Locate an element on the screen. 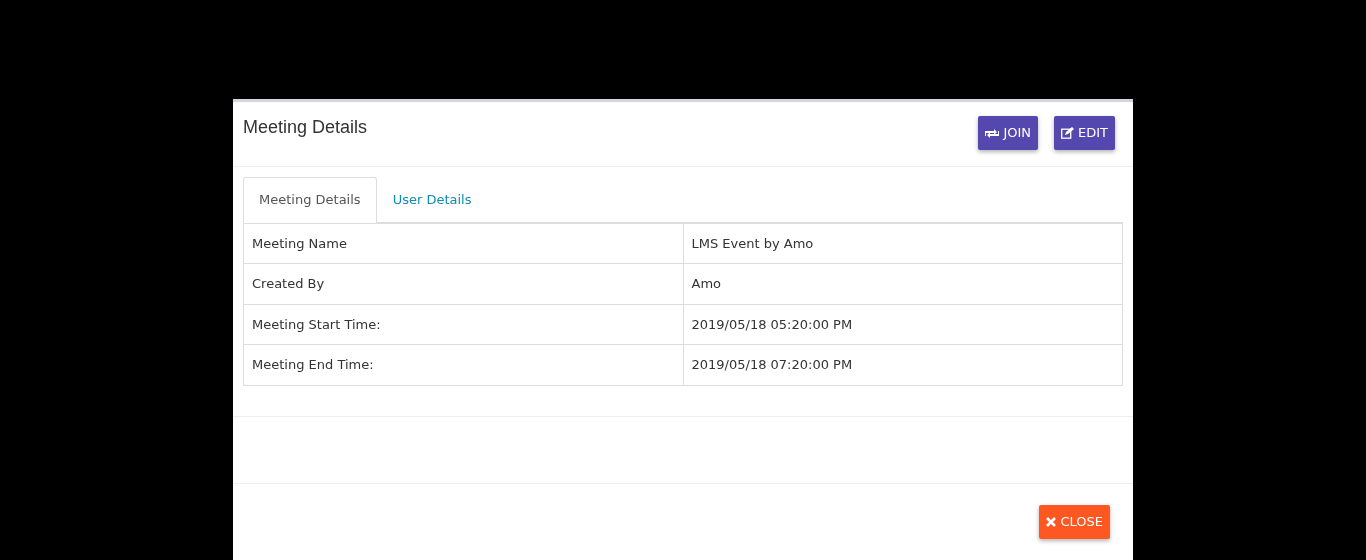  repeat-icon is located at coordinates (992, 133).